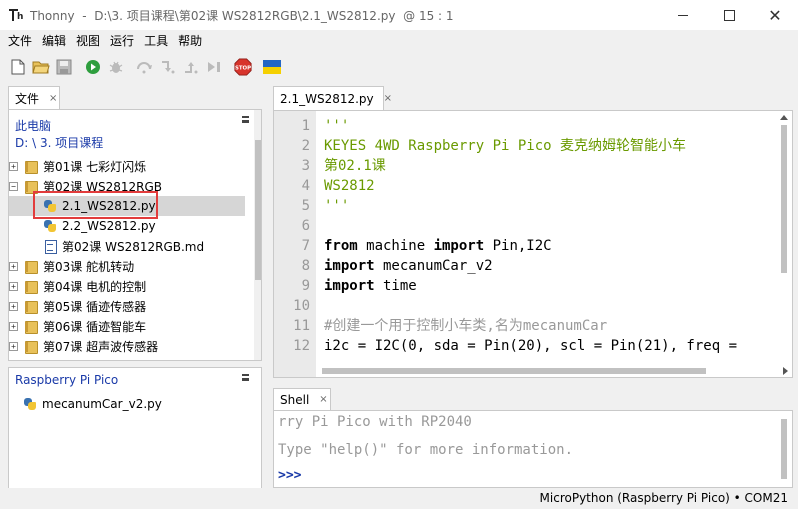 The height and width of the screenshot is (509, 798). I want to click on line-number: 2, so click(305, 146).